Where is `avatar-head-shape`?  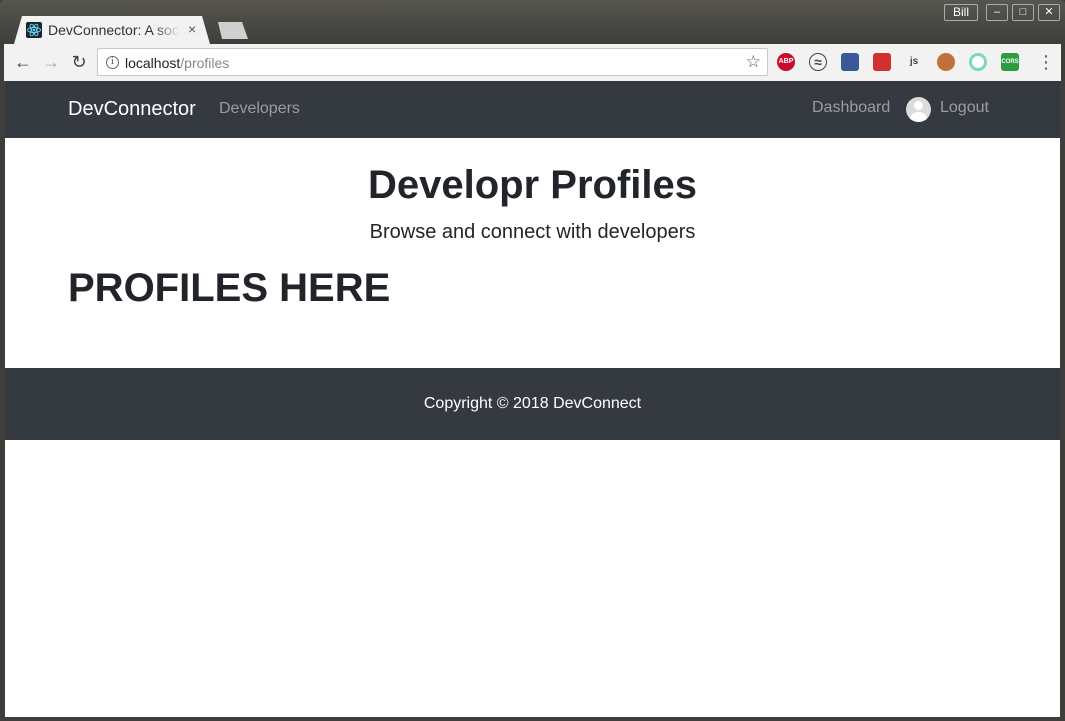
avatar-head-shape is located at coordinates (918, 105).